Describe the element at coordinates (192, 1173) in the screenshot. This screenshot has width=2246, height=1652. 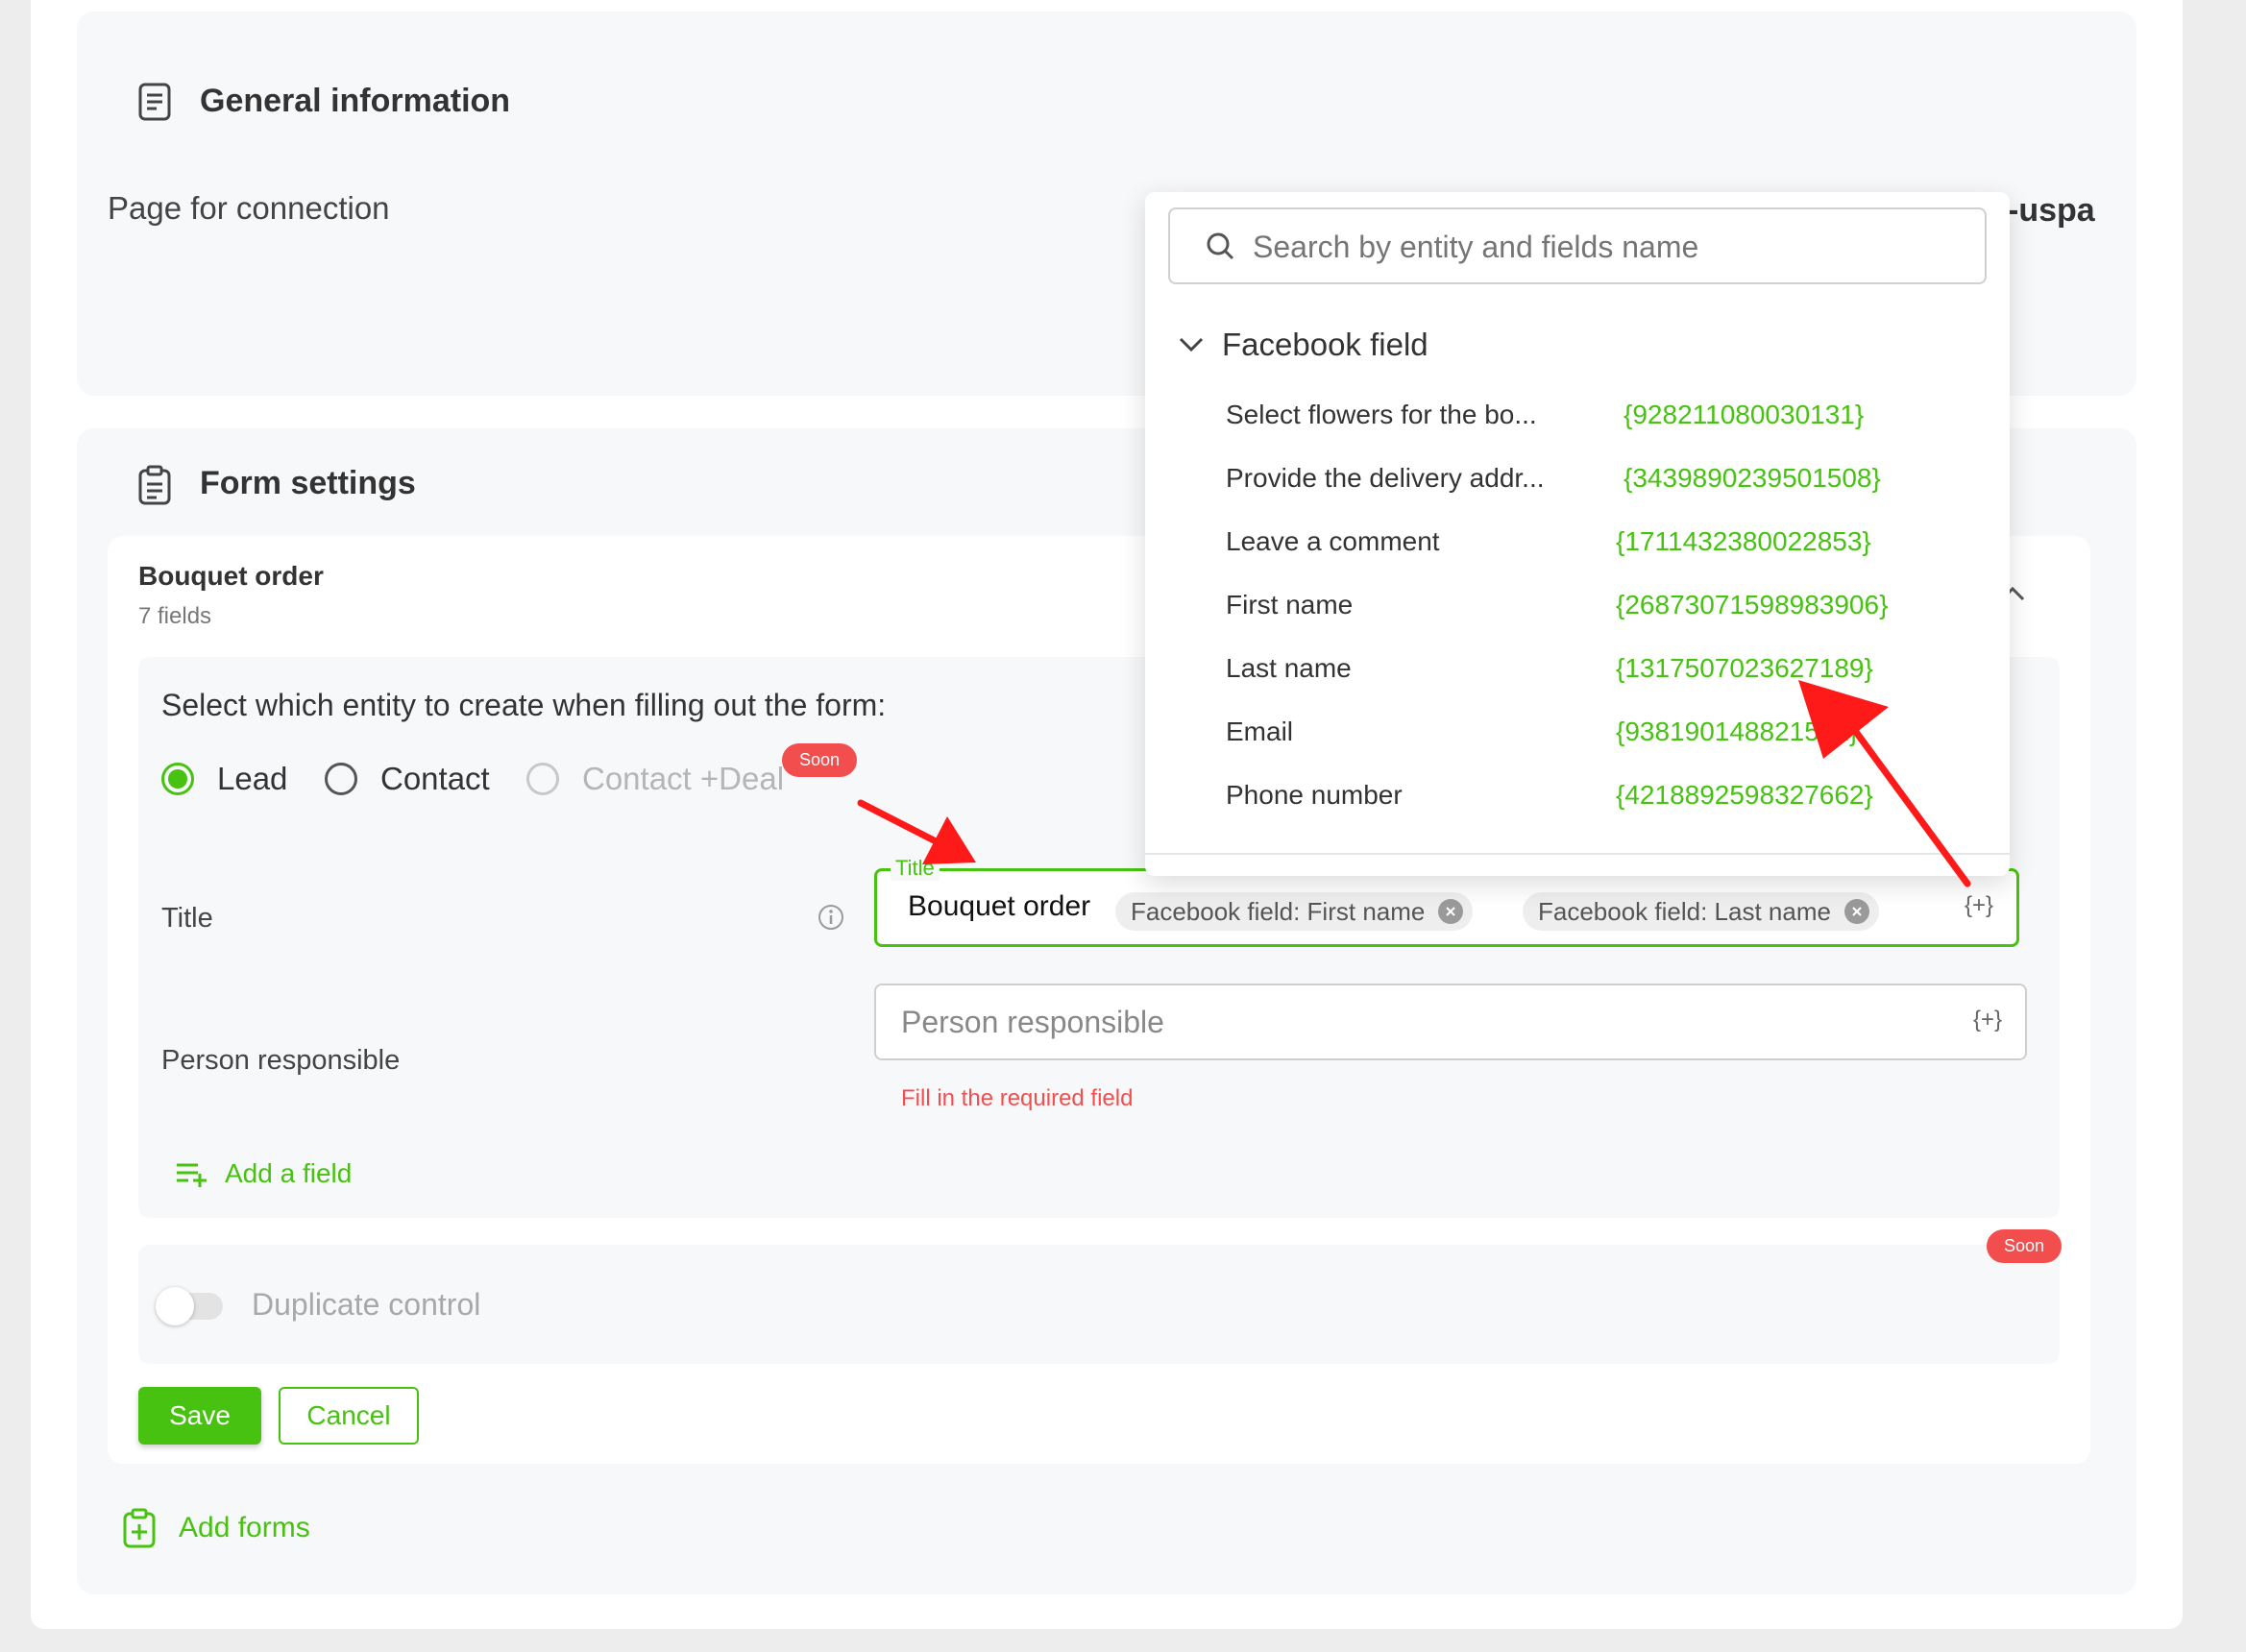
I see `add-field-icon` at that location.